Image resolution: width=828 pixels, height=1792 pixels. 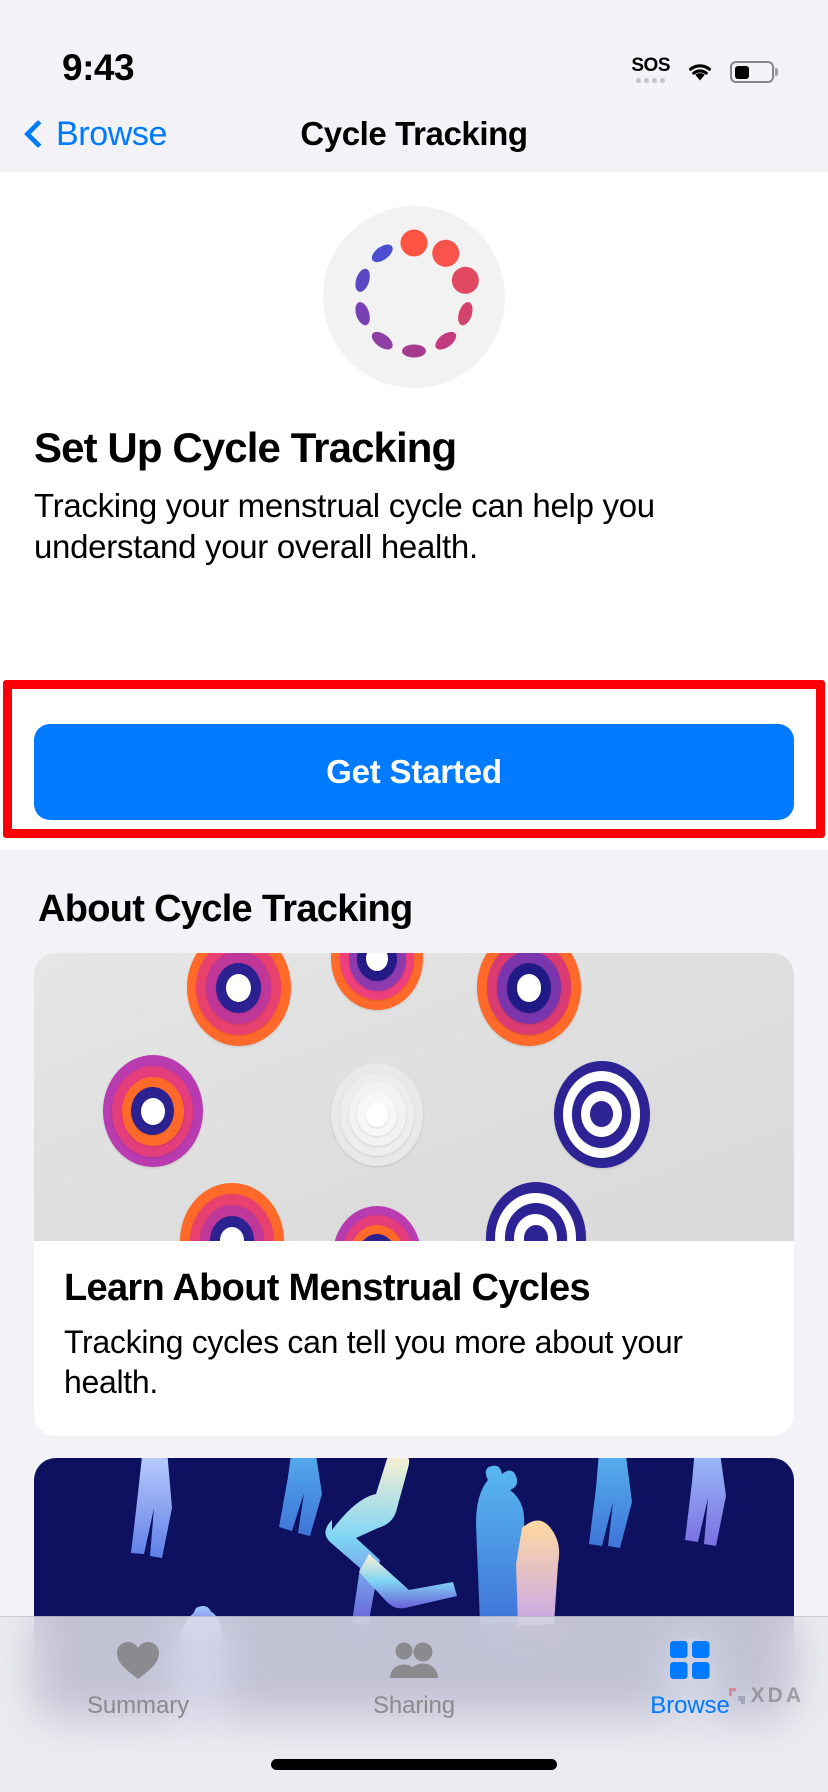 I want to click on hero-title: Set Up Cycle Tracking, so click(x=245, y=447).